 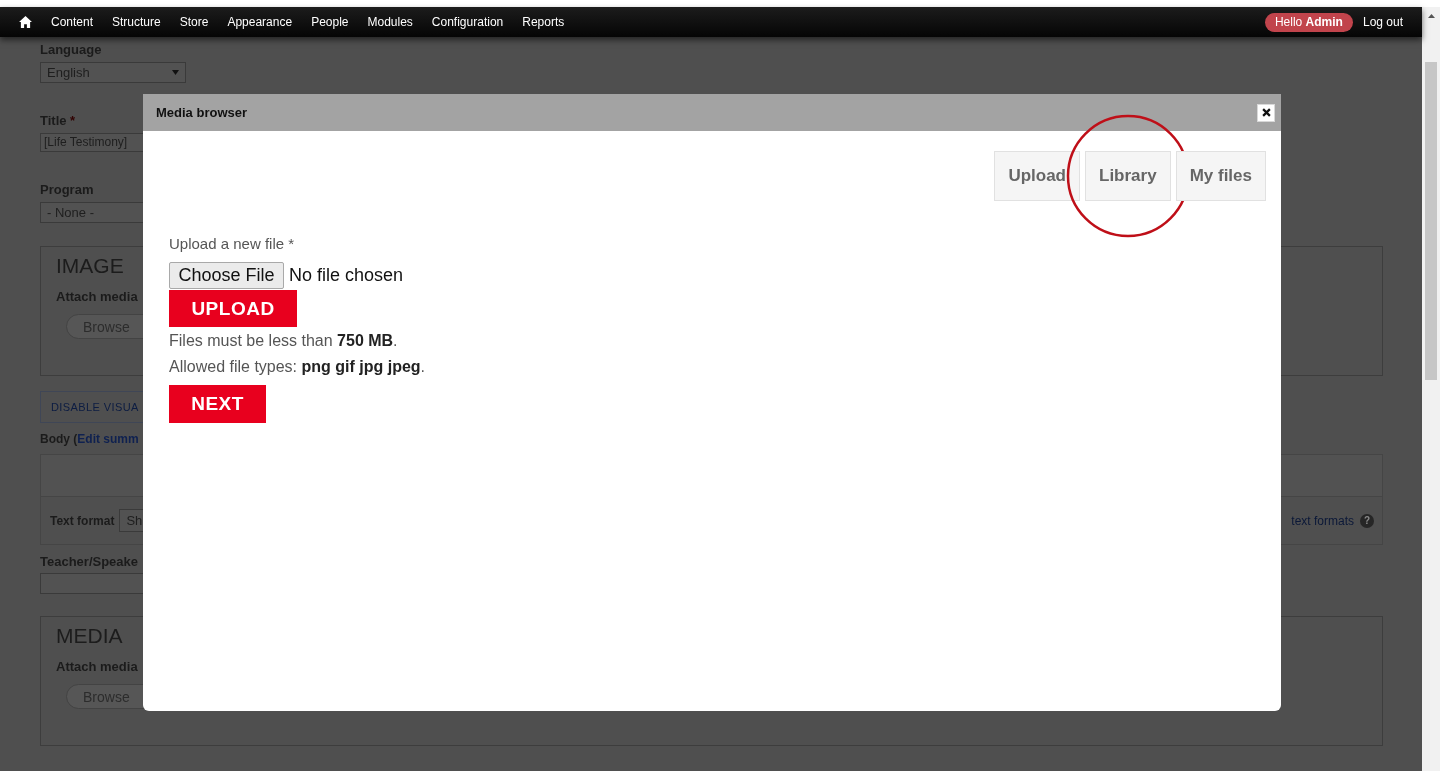 I want to click on toolbar-menu-item: Modules, so click(x=390, y=22).